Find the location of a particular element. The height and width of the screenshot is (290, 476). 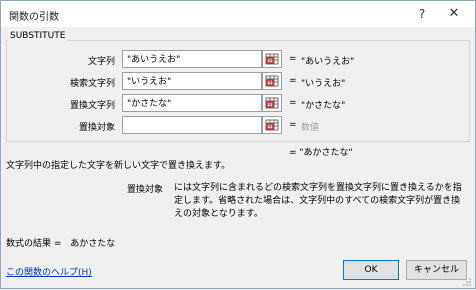

formula-result-value: あかさたな is located at coordinates (93, 244).